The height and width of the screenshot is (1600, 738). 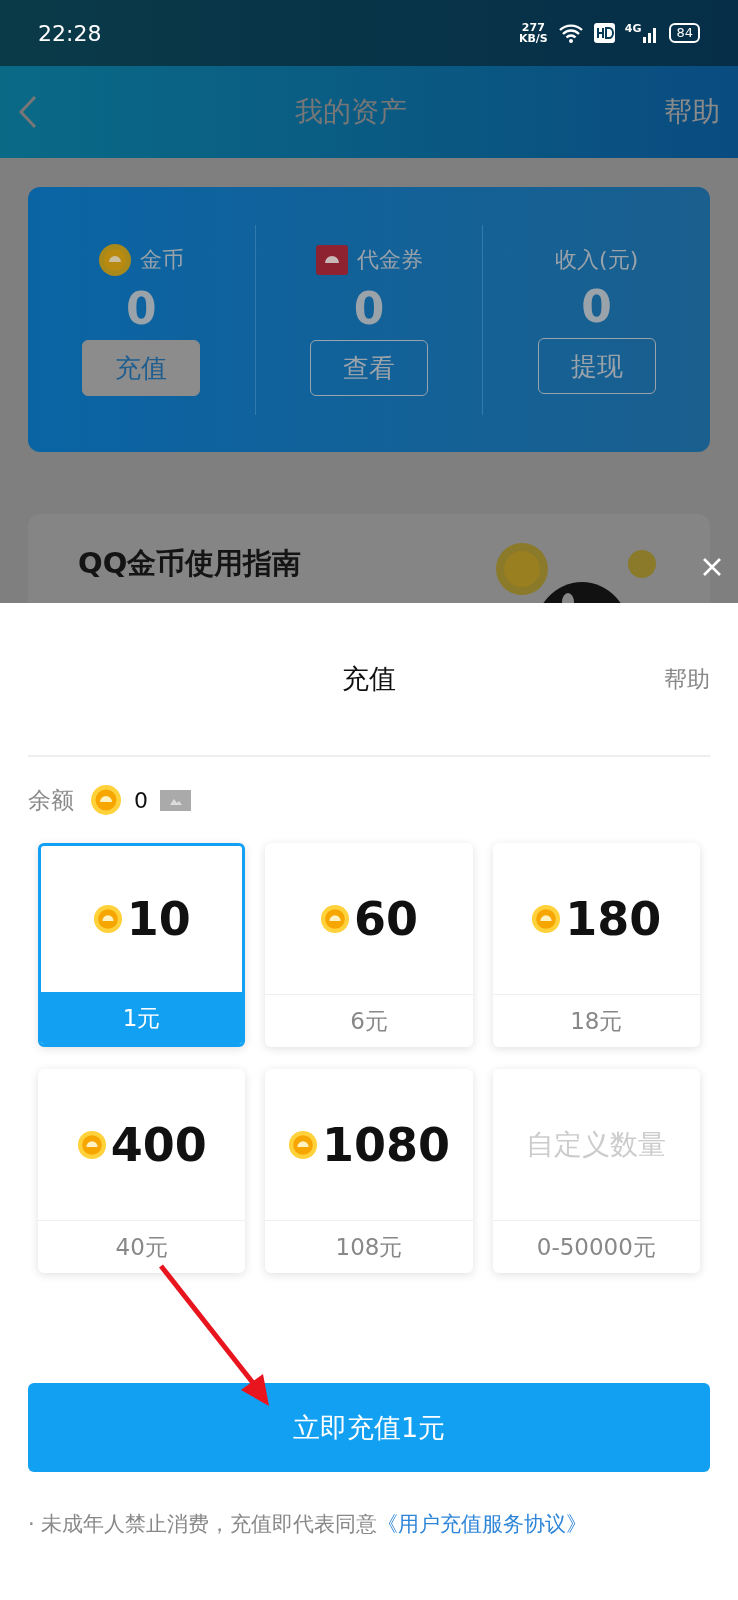 I want to click on price-label: 6元, so click(x=369, y=1020).